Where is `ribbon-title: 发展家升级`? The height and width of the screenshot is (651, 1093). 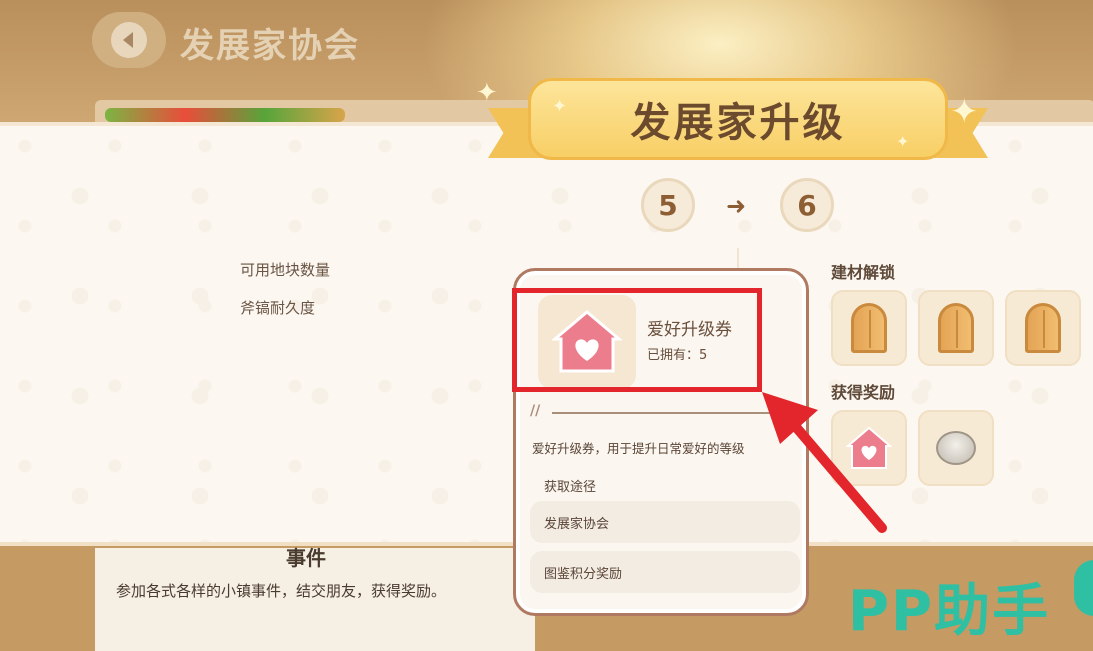
ribbon-title: 发展家升级 is located at coordinates (738, 123).